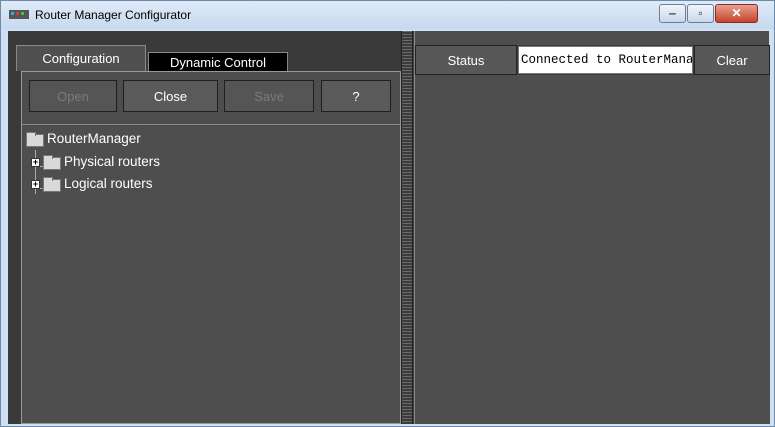  I want to click on toolbar: Open Close Save ?, so click(211, 98).